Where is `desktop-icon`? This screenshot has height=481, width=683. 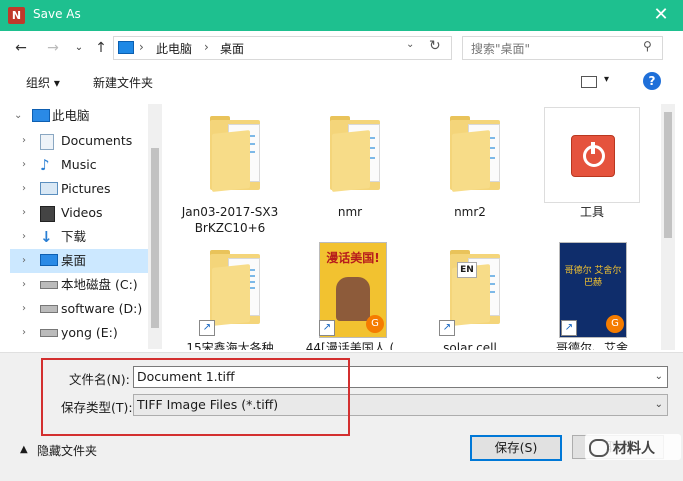
desktop-icon is located at coordinates (49, 260).